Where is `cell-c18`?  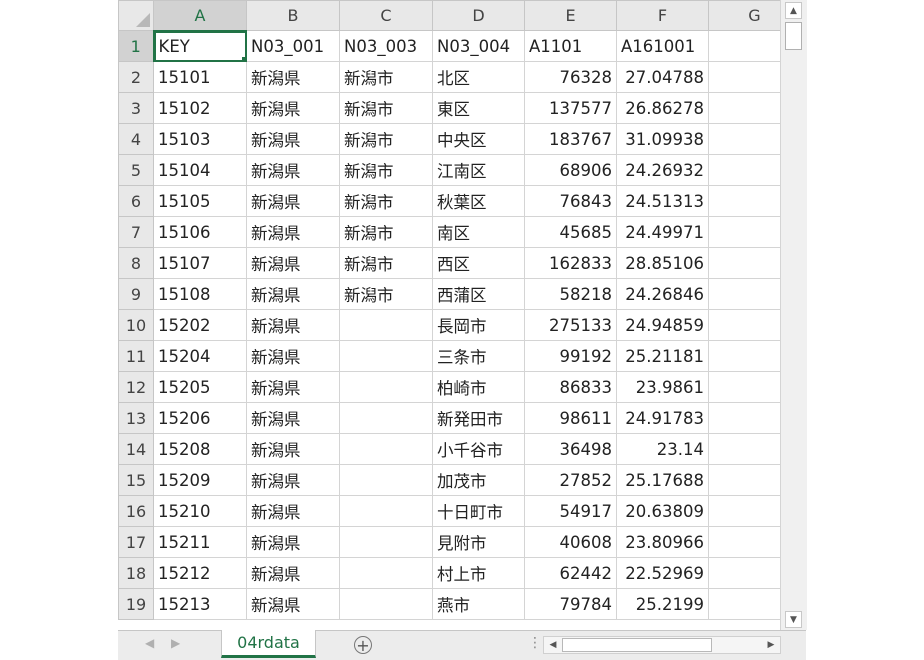
cell-c18 is located at coordinates (386, 573).